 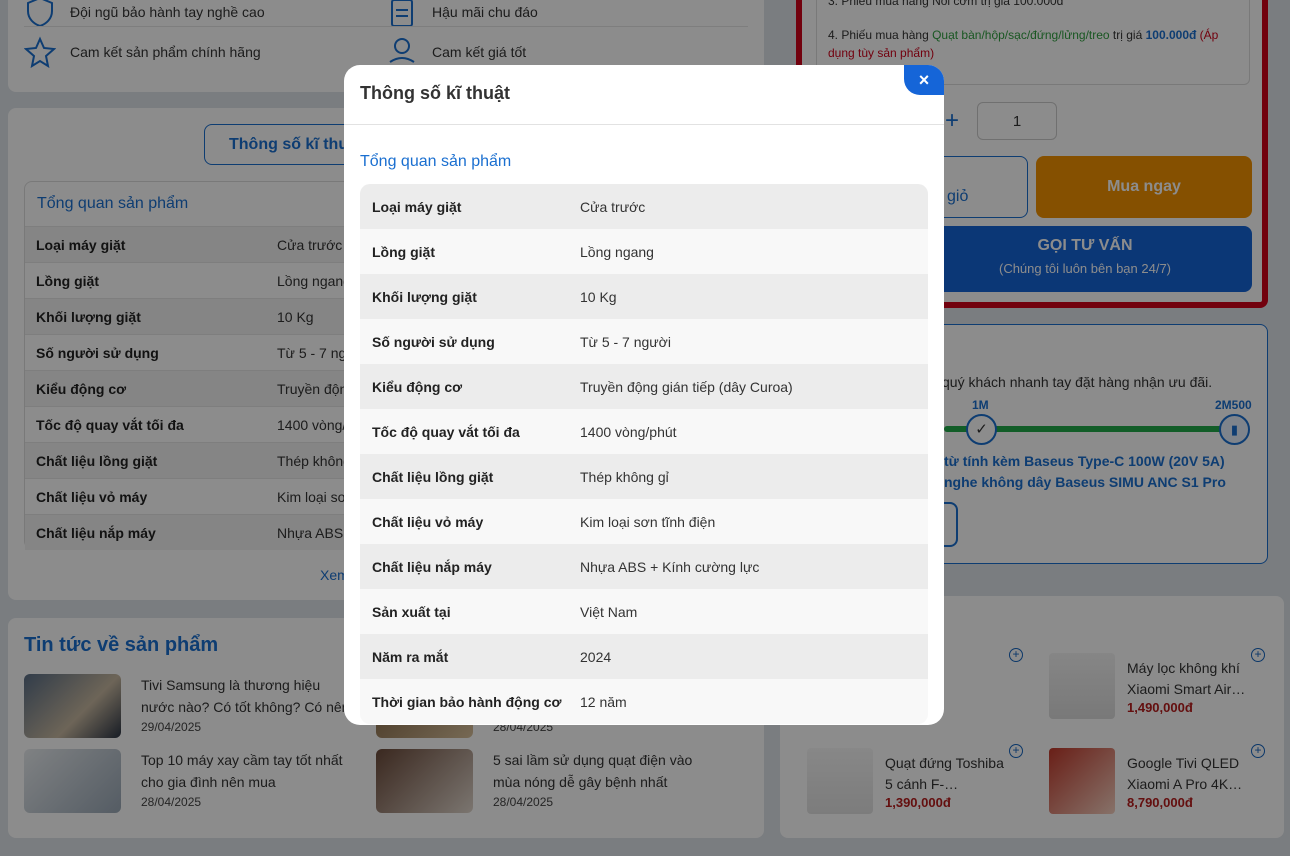 What do you see at coordinates (432, 566) in the screenshot?
I see `spec-key: Chất liệu nắp máy` at bounding box center [432, 566].